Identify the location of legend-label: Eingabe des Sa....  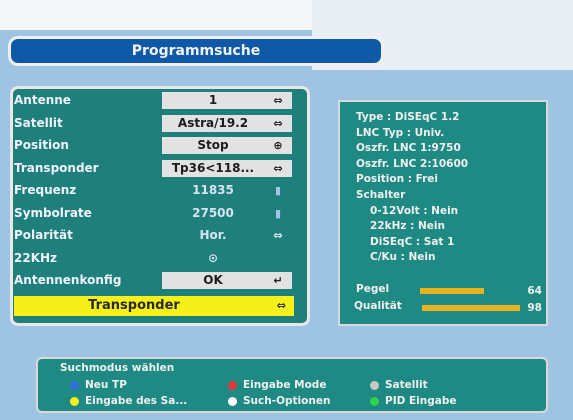
(136, 401).